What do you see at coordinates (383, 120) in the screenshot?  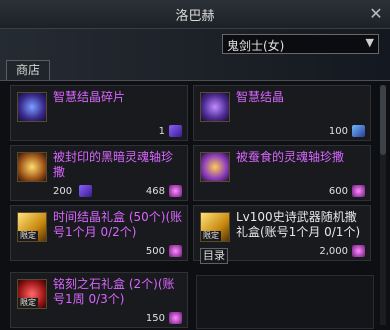 I see `scrollbar-thumb` at bounding box center [383, 120].